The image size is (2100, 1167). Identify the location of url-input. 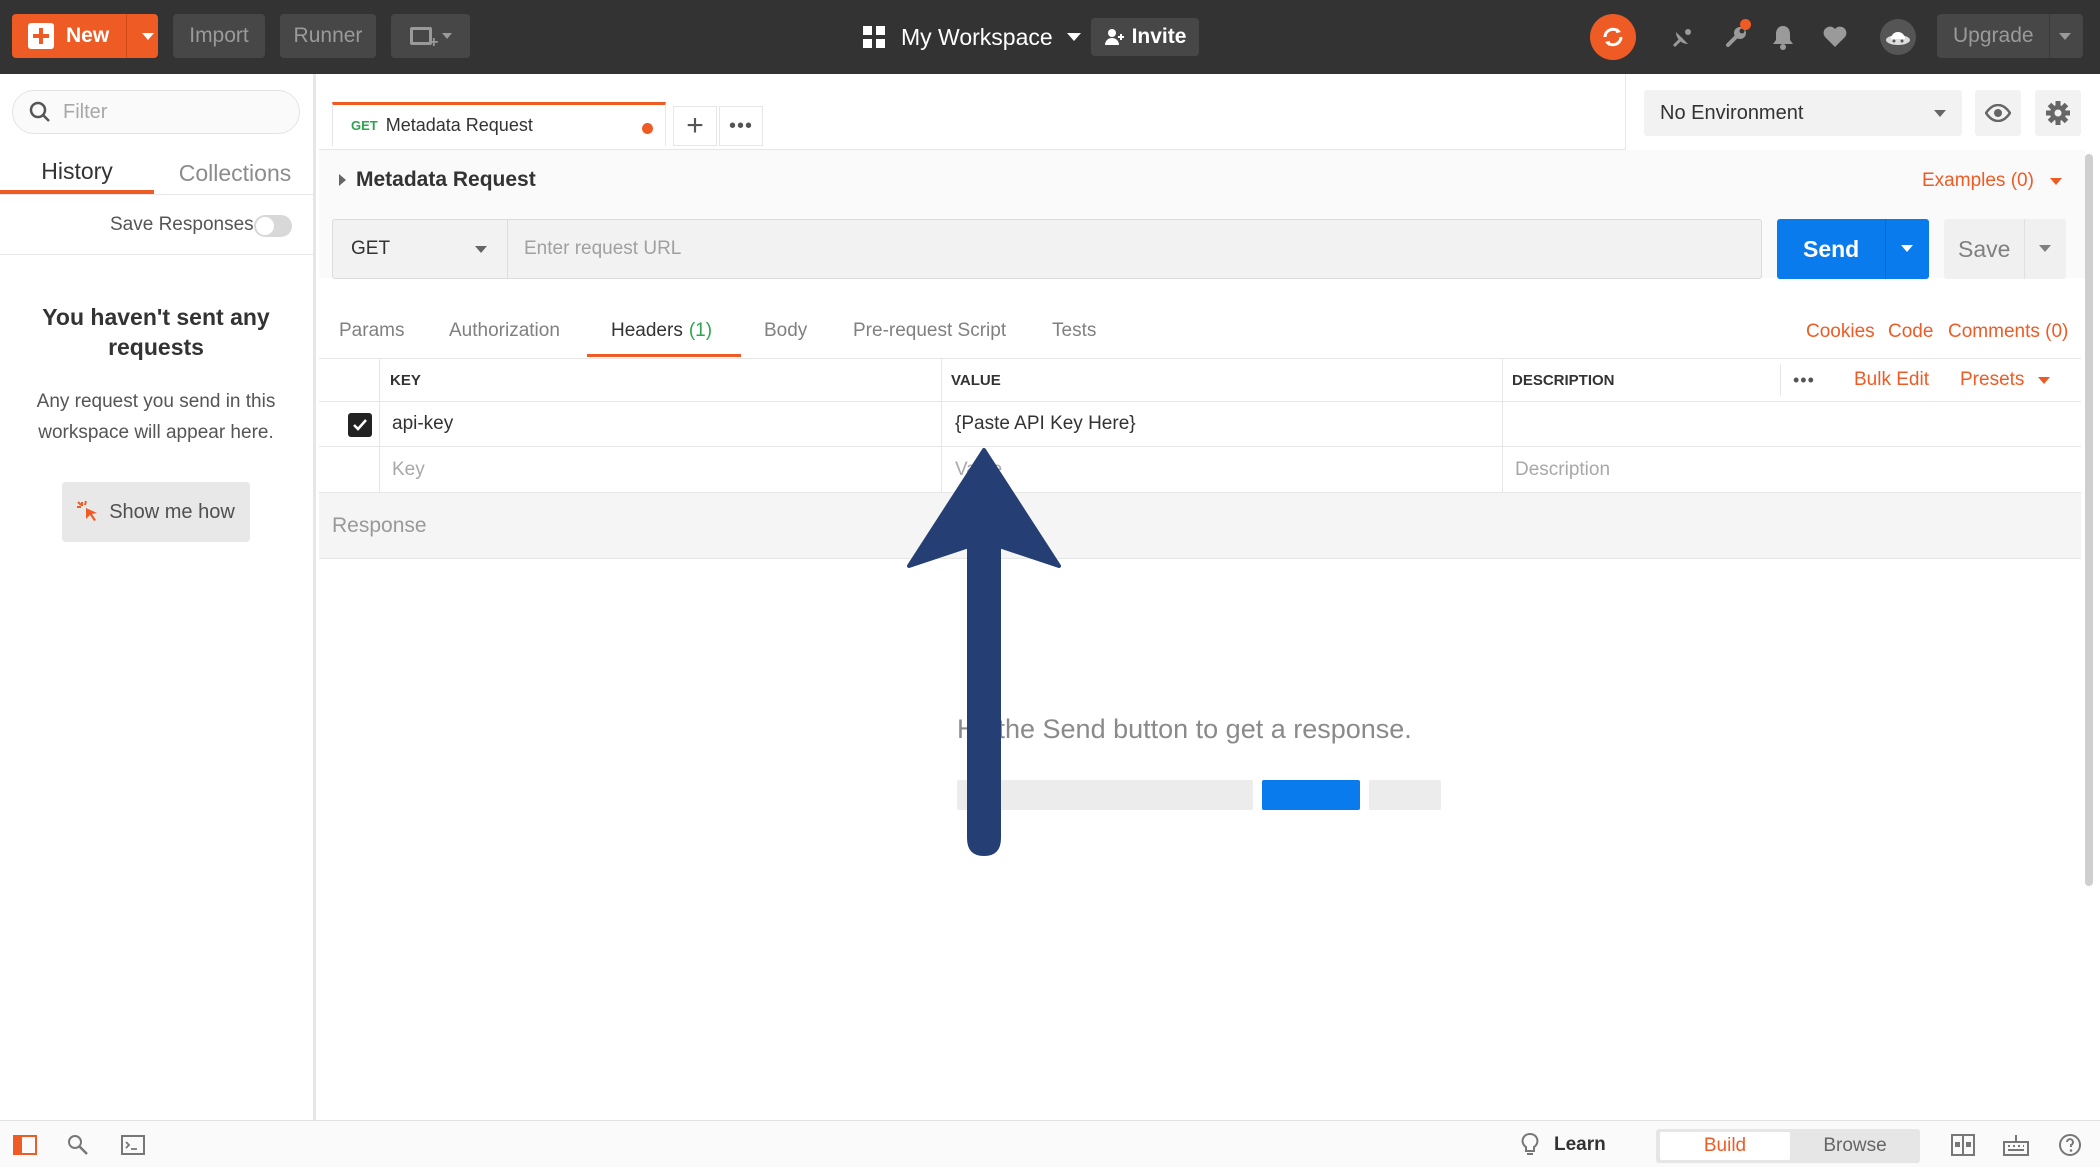
(1124, 249).